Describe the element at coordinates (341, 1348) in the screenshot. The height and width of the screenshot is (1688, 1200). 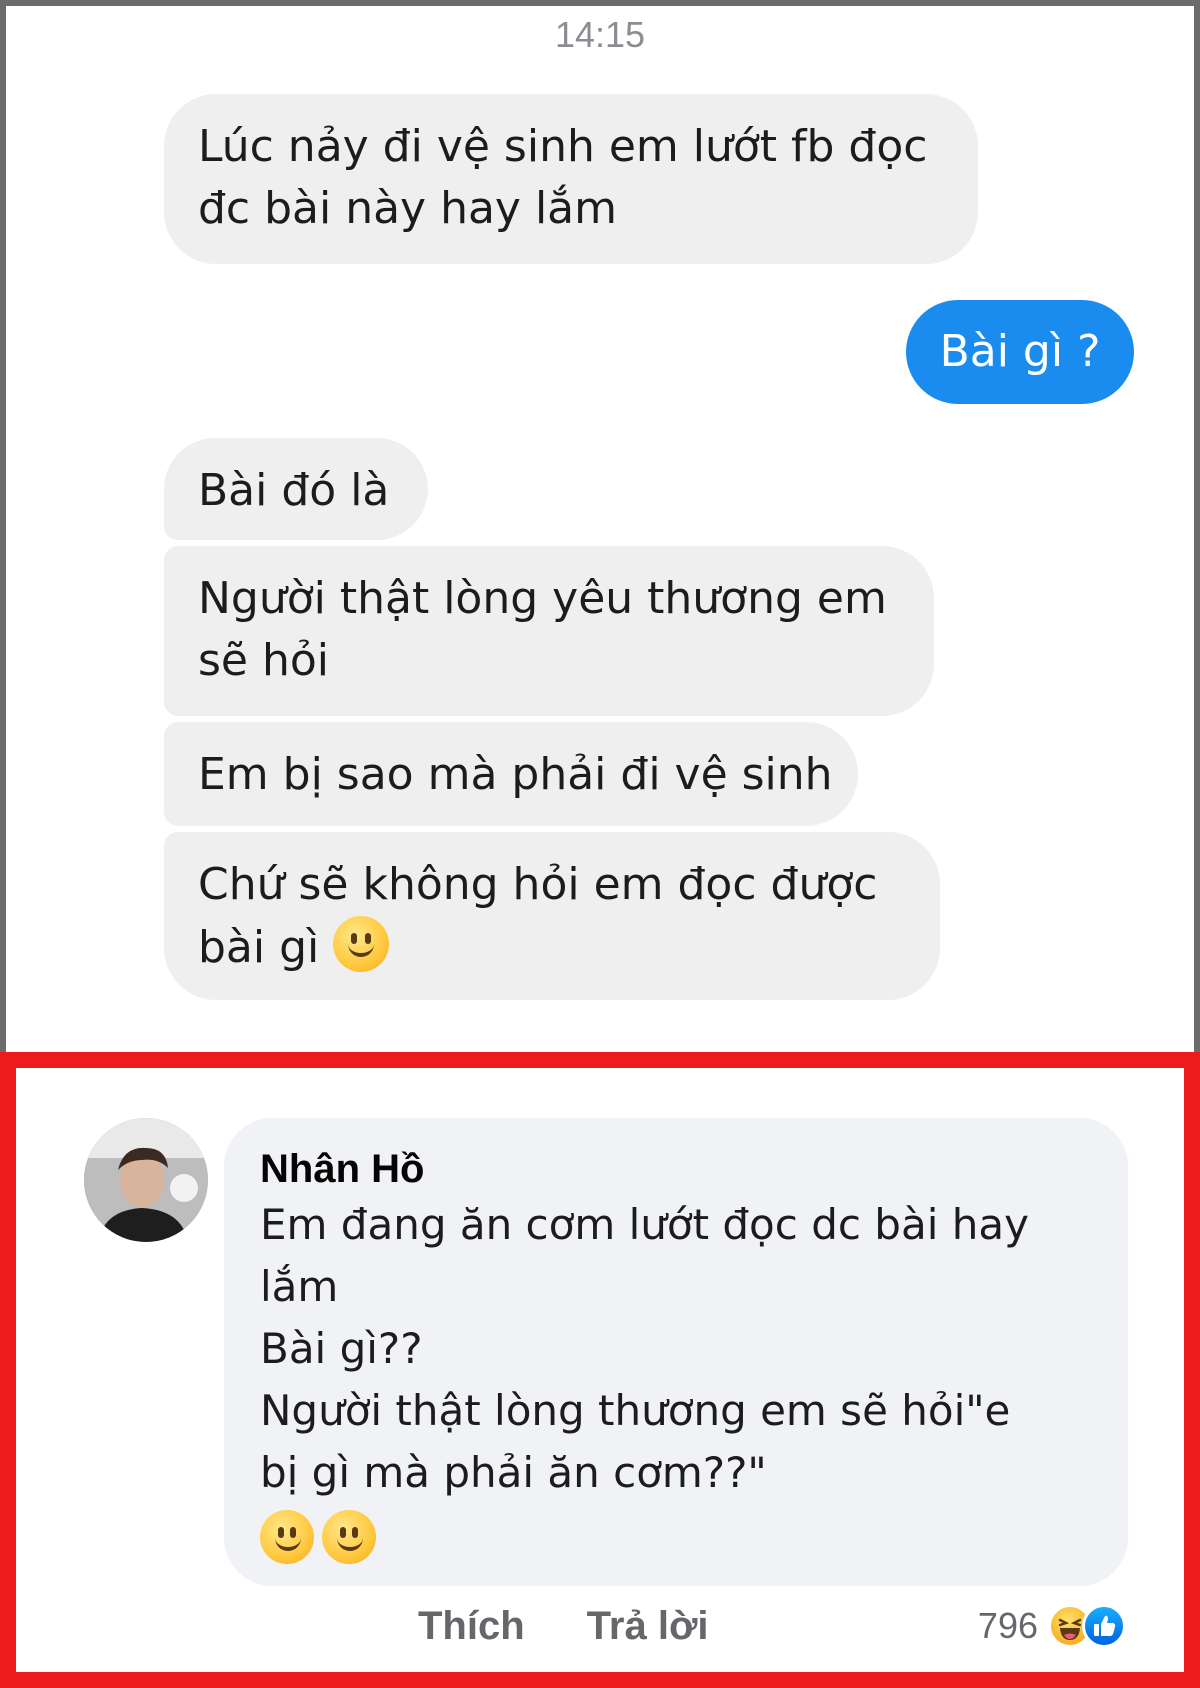
I see `comment-line: Bài gì??` at that location.